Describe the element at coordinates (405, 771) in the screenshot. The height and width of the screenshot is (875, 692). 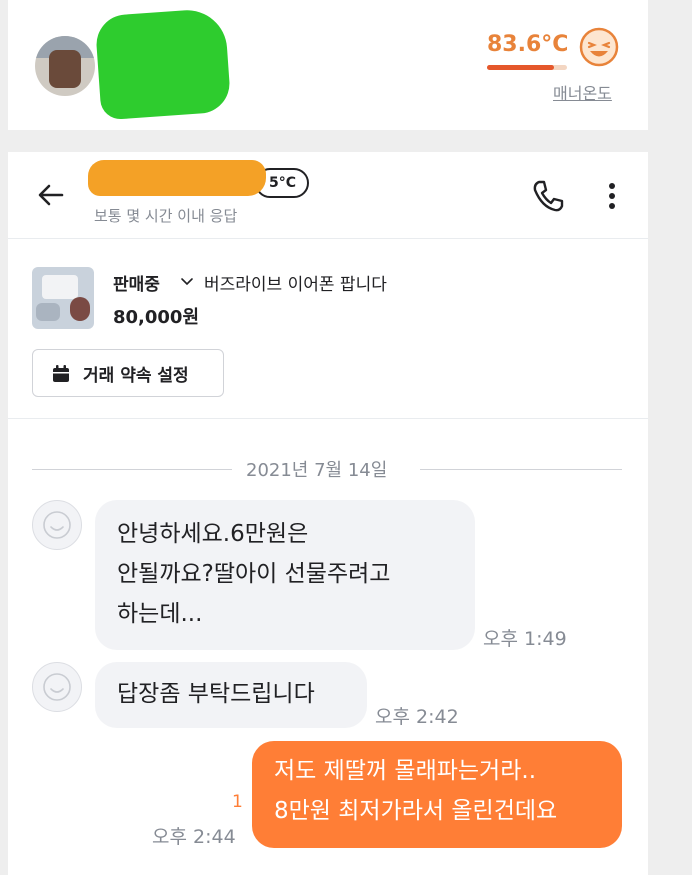
I see `message-line: 저도 제딸꺼 몰래파는거라..` at that location.